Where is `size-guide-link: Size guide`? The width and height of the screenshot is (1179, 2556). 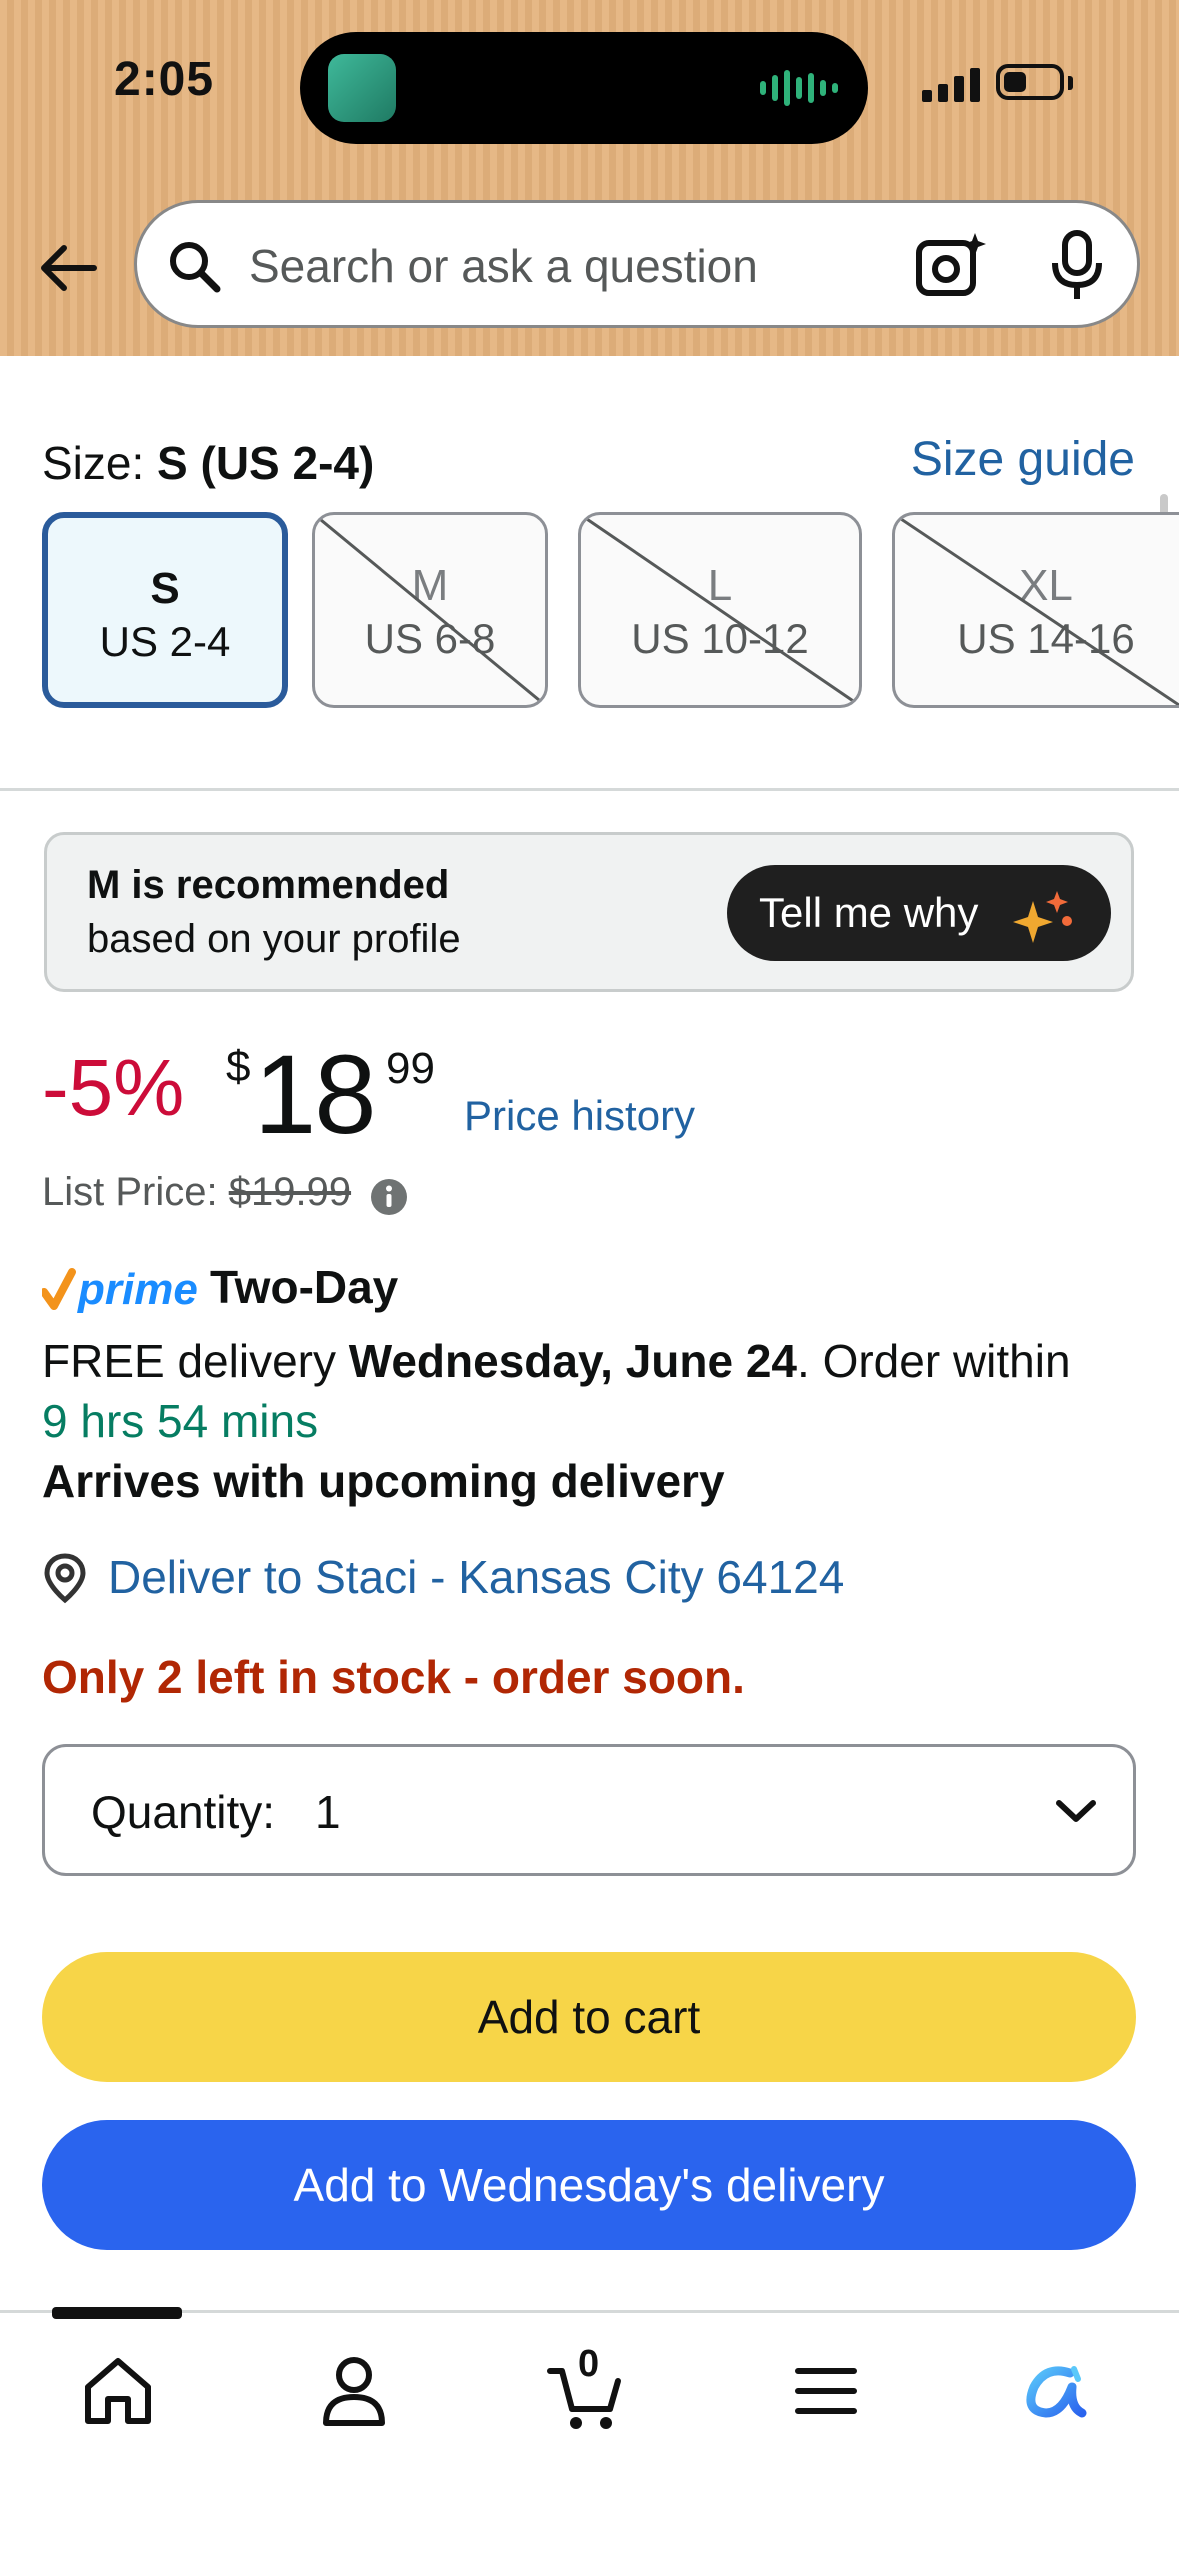
size-guide-link: Size guide is located at coordinates (1023, 459).